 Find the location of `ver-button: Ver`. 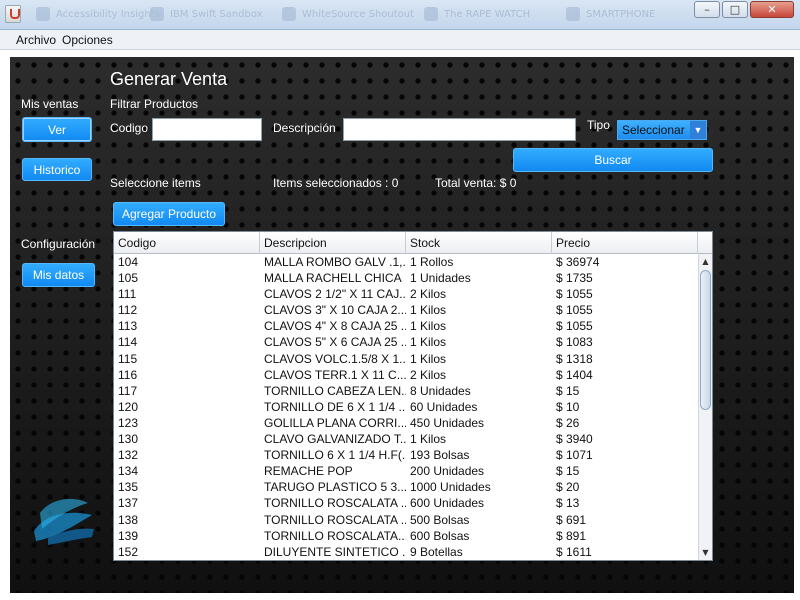

ver-button: Ver is located at coordinates (57, 129).